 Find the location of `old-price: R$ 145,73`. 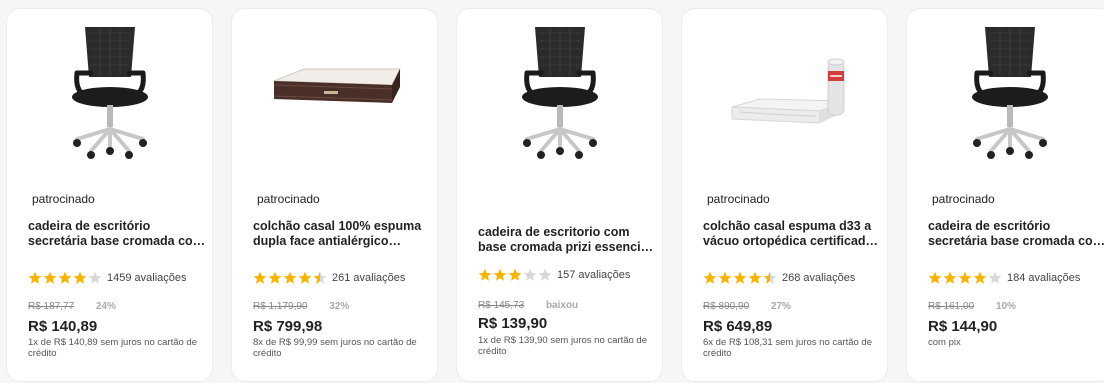

old-price: R$ 145,73 is located at coordinates (501, 305).